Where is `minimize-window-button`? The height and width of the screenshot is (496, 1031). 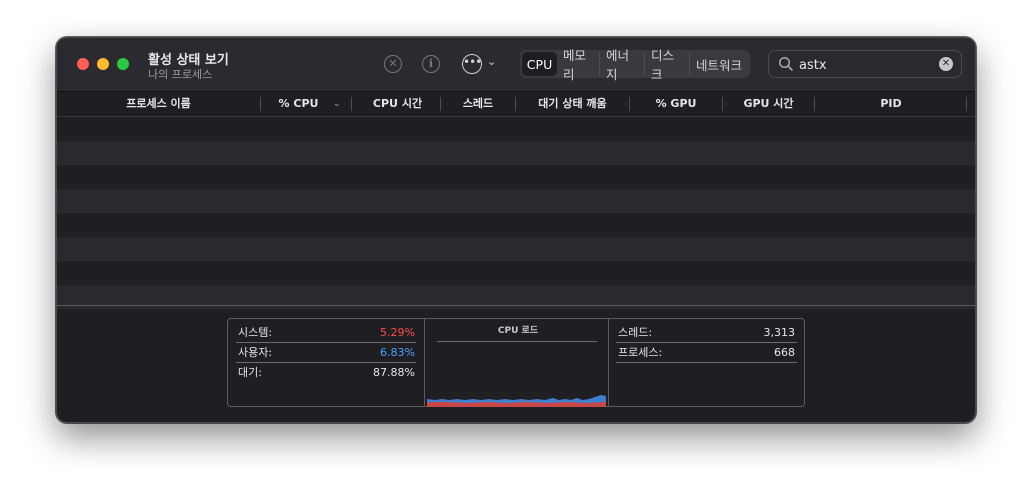
minimize-window-button is located at coordinates (103, 64).